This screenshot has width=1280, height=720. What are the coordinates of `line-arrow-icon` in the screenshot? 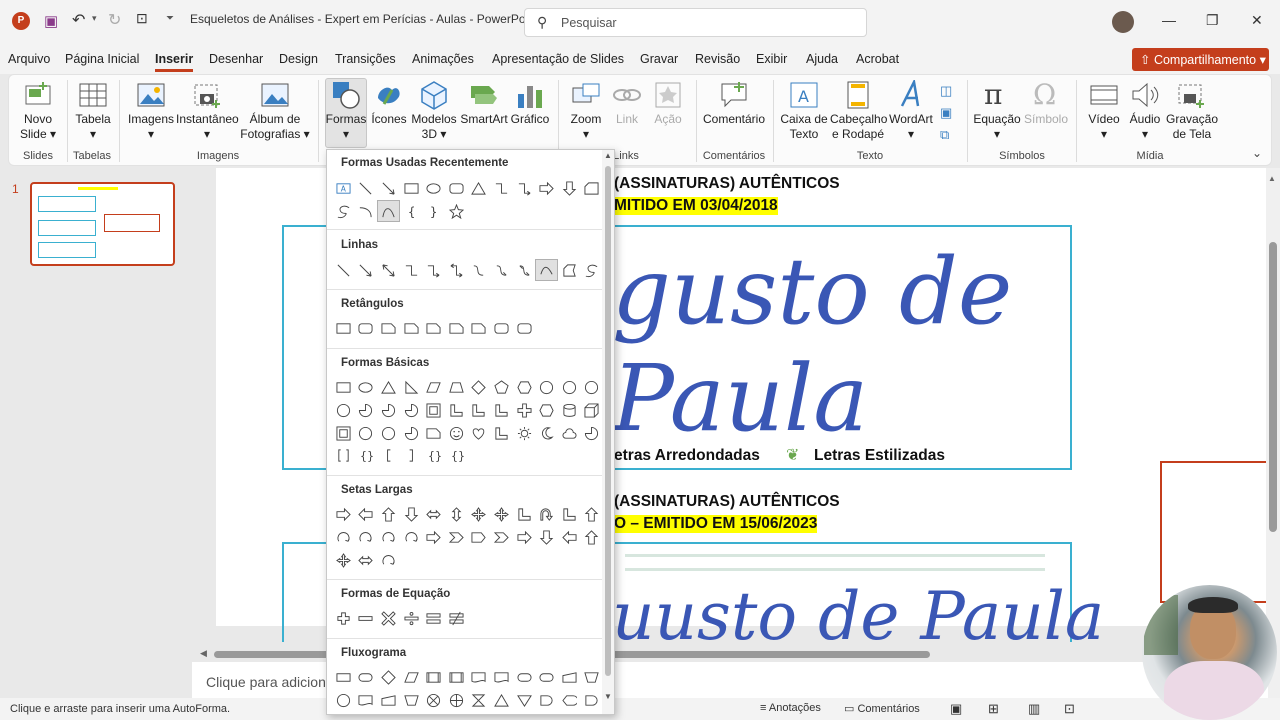 It's located at (366, 270).